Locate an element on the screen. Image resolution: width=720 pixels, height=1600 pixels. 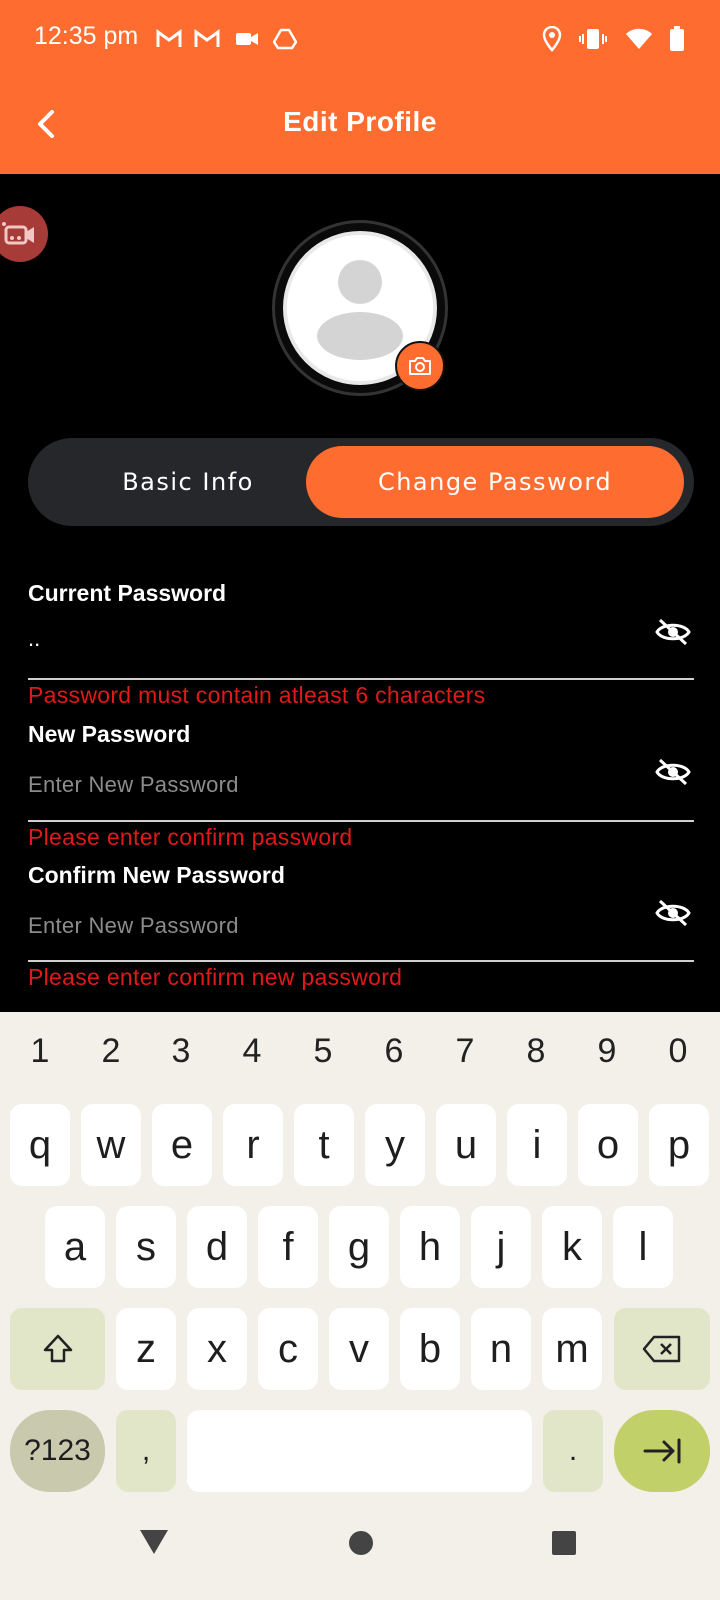
number-row: 1 2 3 4 5 6 7 8 9 0 is located at coordinates (360, 1057).